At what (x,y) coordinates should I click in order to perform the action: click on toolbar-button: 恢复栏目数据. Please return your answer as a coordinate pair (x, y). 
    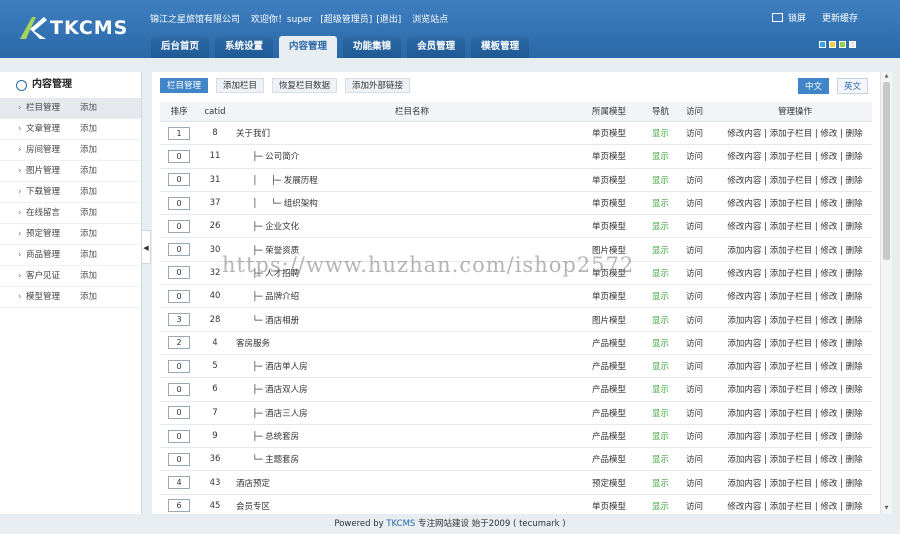
    Looking at the image, I should click on (305, 85).